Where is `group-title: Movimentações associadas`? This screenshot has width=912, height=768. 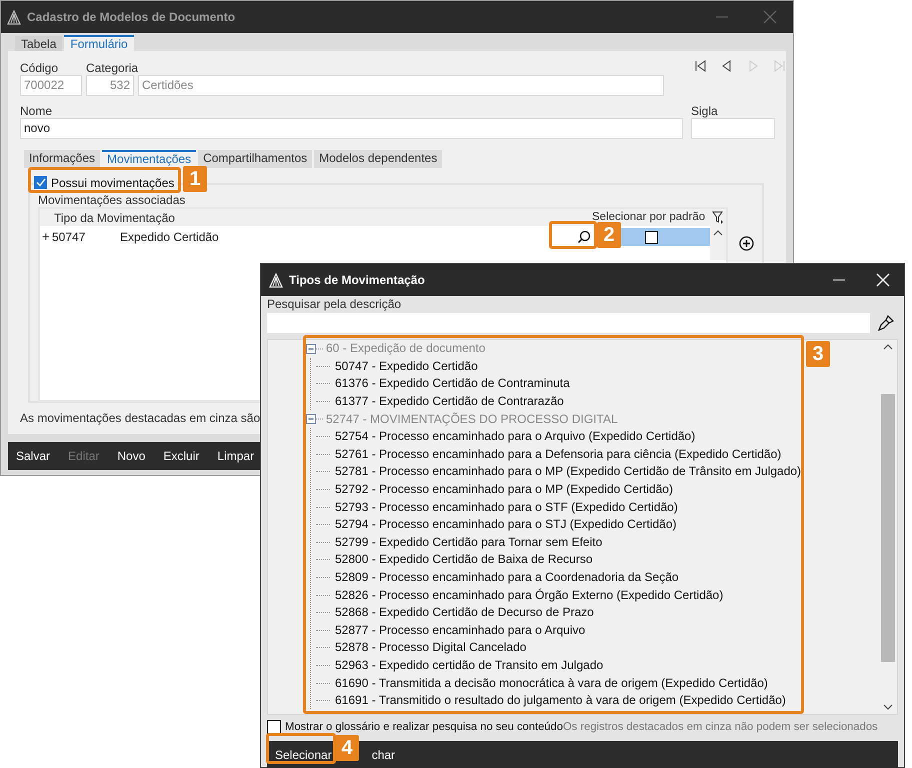 group-title: Movimentações associadas is located at coordinates (112, 200).